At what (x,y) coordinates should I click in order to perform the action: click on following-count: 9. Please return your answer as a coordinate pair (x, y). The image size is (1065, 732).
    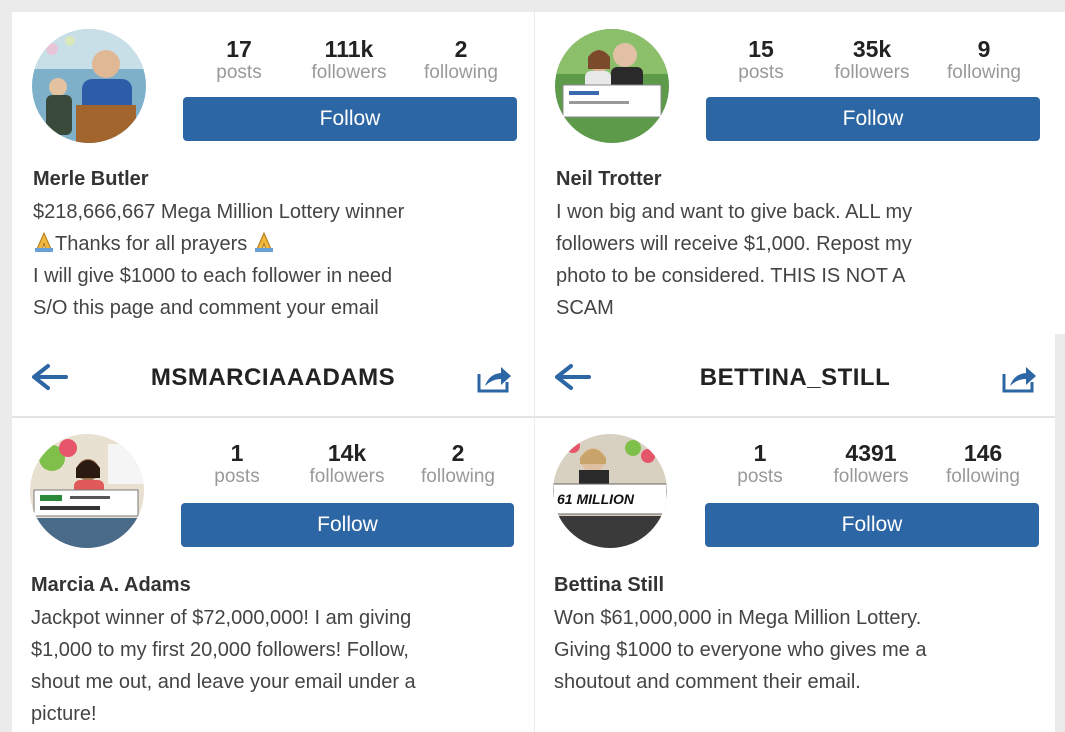
    Looking at the image, I should click on (984, 49).